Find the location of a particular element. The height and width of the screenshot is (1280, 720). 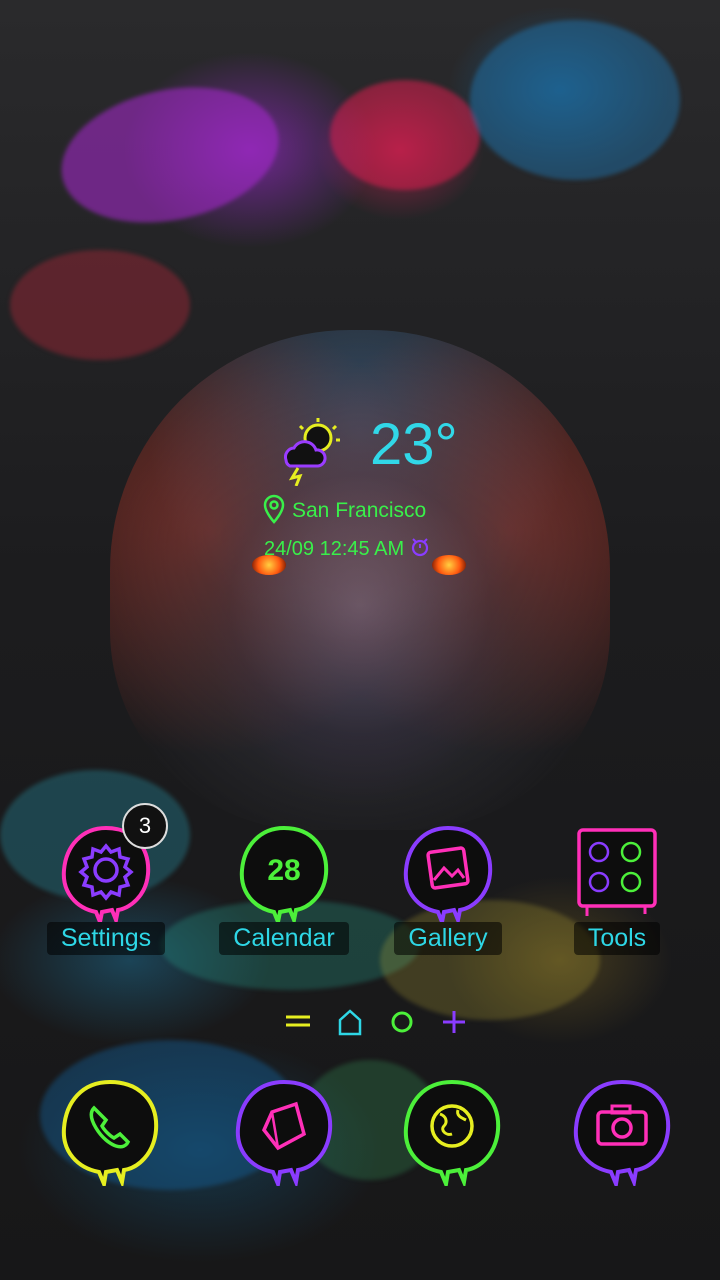

location-label: San Francisco is located at coordinates (359, 510).